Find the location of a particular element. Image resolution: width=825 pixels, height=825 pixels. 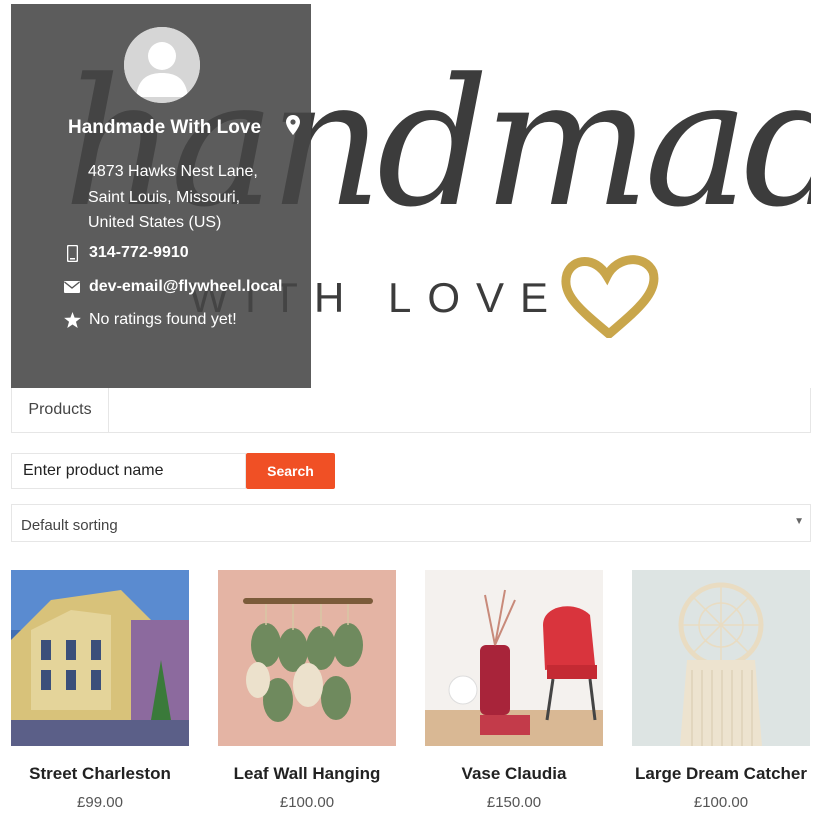

store-tabs: Products is located at coordinates (411, 410).